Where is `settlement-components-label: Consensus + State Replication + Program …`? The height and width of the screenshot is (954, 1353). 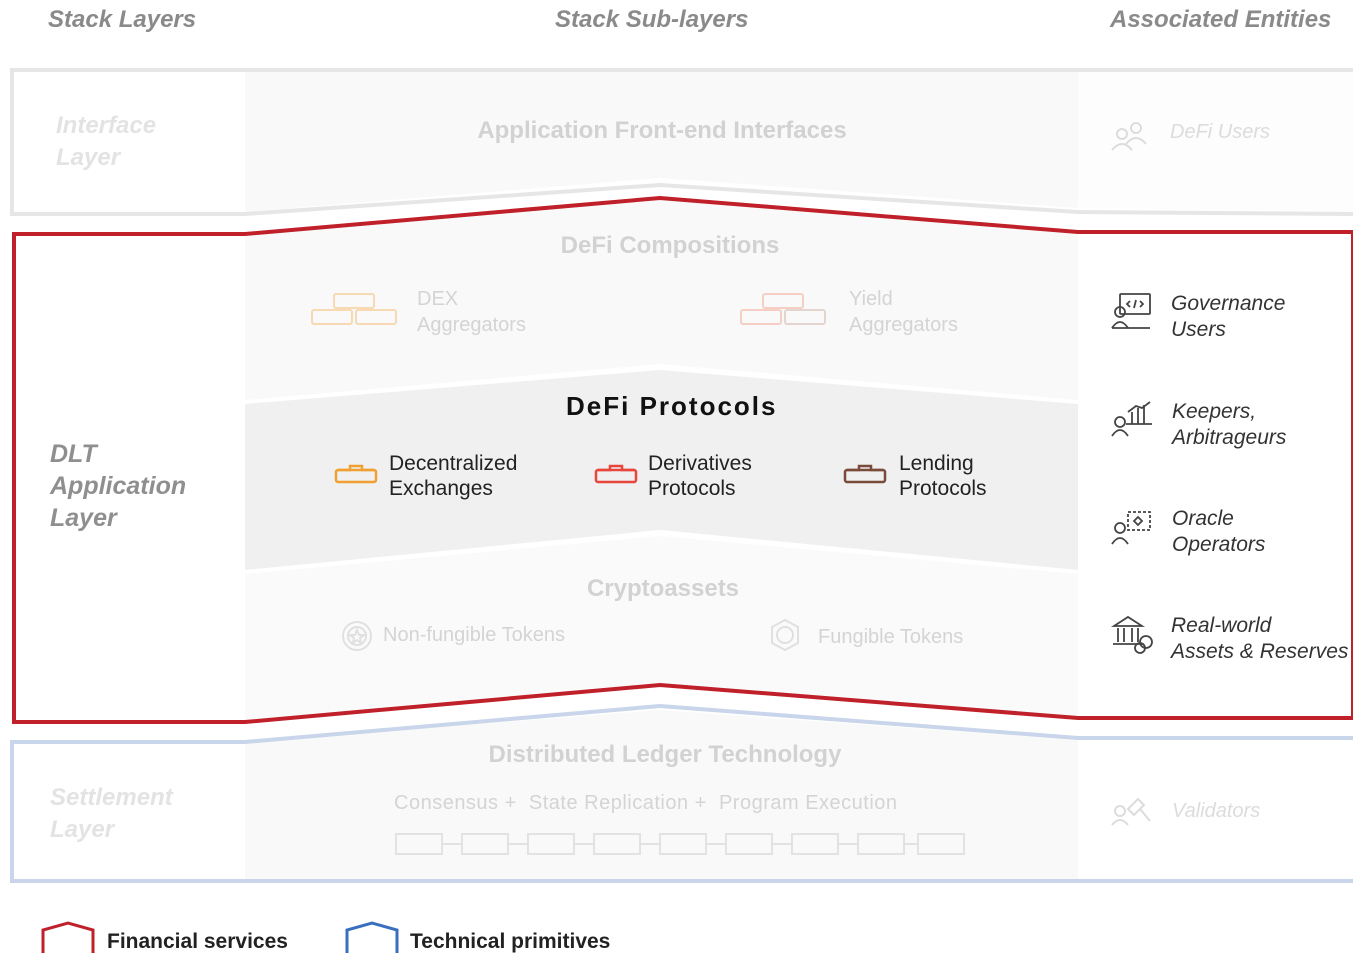
settlement-components-label: Consensus + State Replication + Program … is located at coordinates (646, 803).